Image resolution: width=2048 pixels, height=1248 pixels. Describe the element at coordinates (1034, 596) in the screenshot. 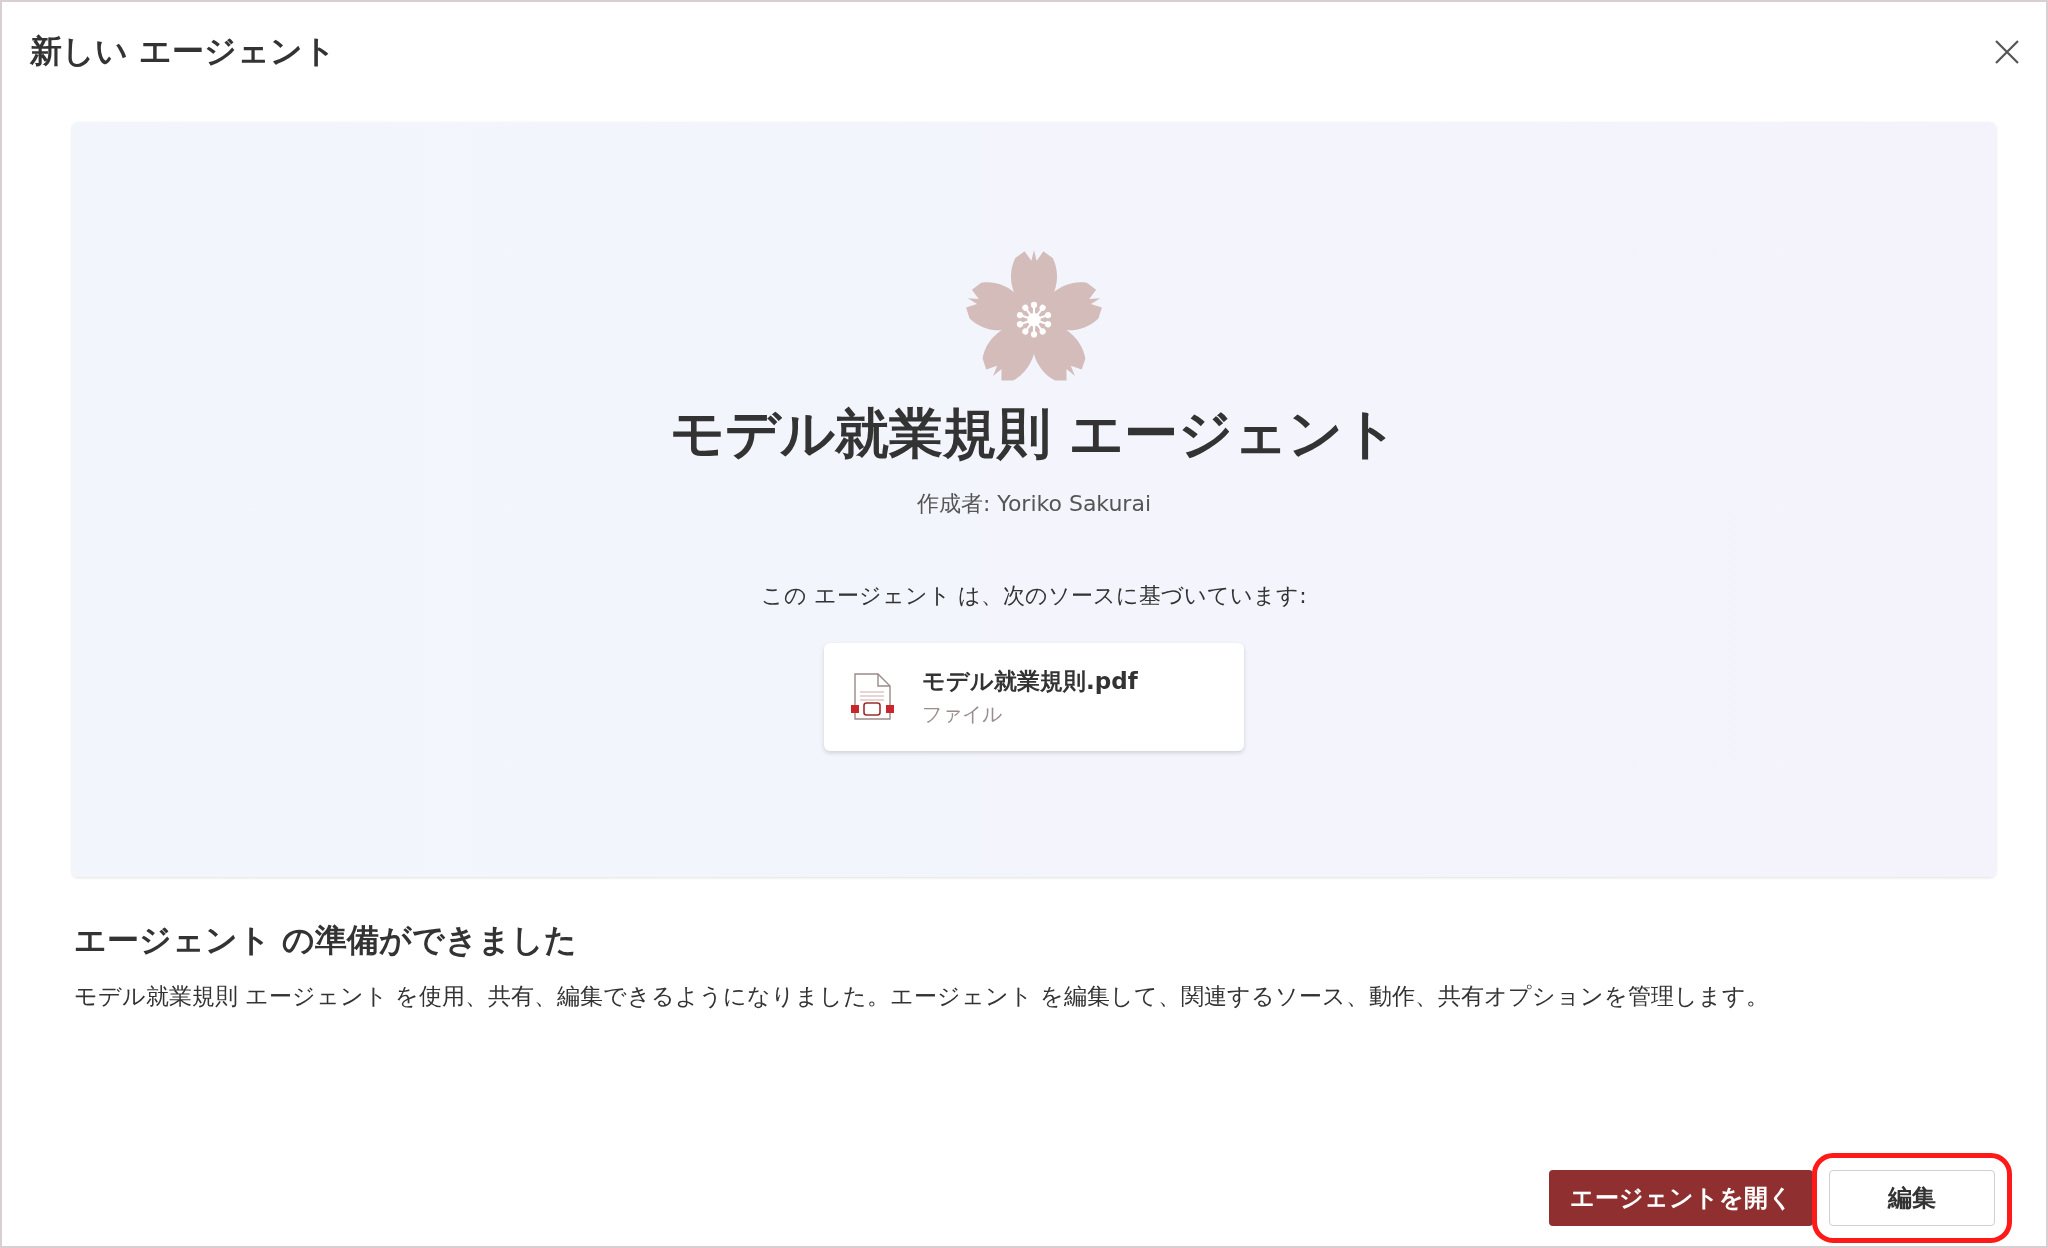

I see `sources-label: この エージェント は、次のソースに基づいています:` at that location.